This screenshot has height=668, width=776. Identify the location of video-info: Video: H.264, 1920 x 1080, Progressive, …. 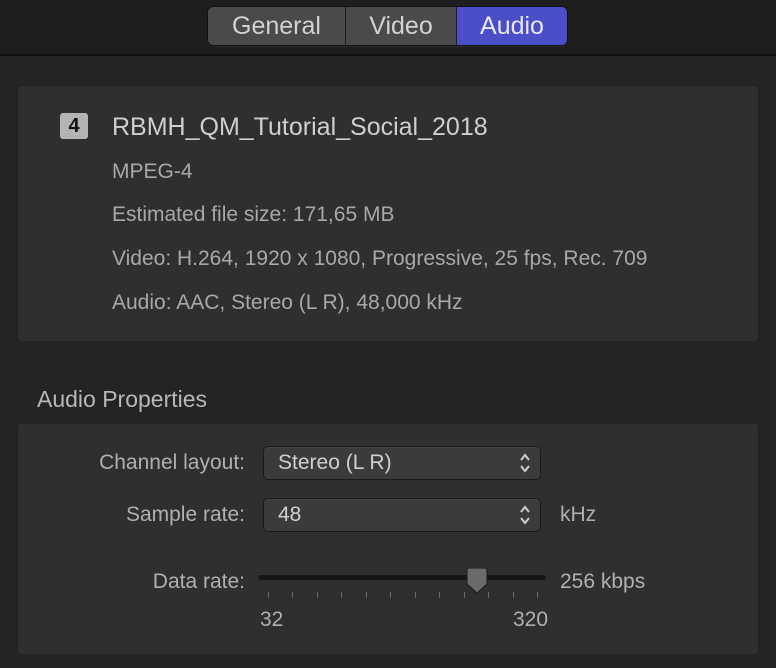
(380, 258).